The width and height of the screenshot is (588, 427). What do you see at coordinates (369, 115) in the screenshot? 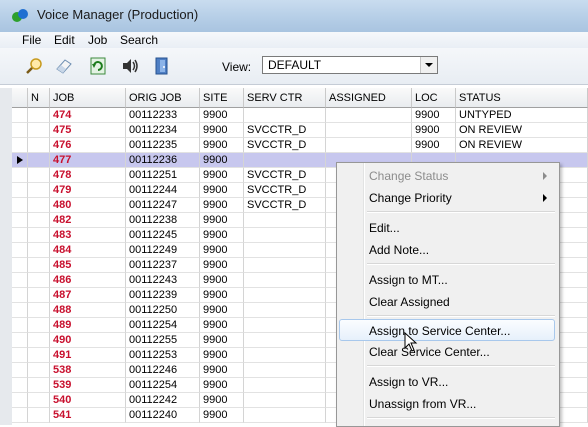
I see `cell-assigned` at bounding box center [369, 115].